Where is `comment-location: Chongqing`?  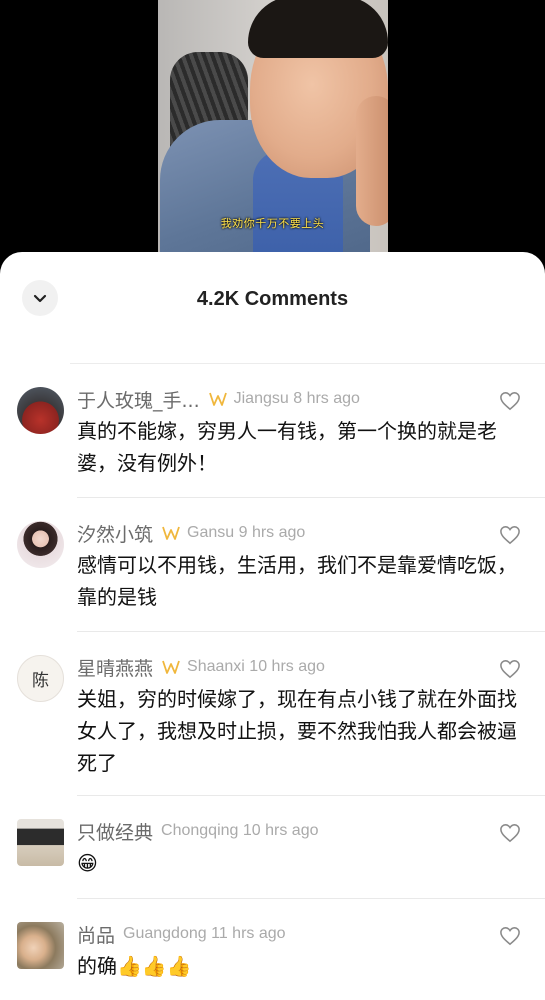
comment-location: Chongqing is located at coordinates (200, 830).